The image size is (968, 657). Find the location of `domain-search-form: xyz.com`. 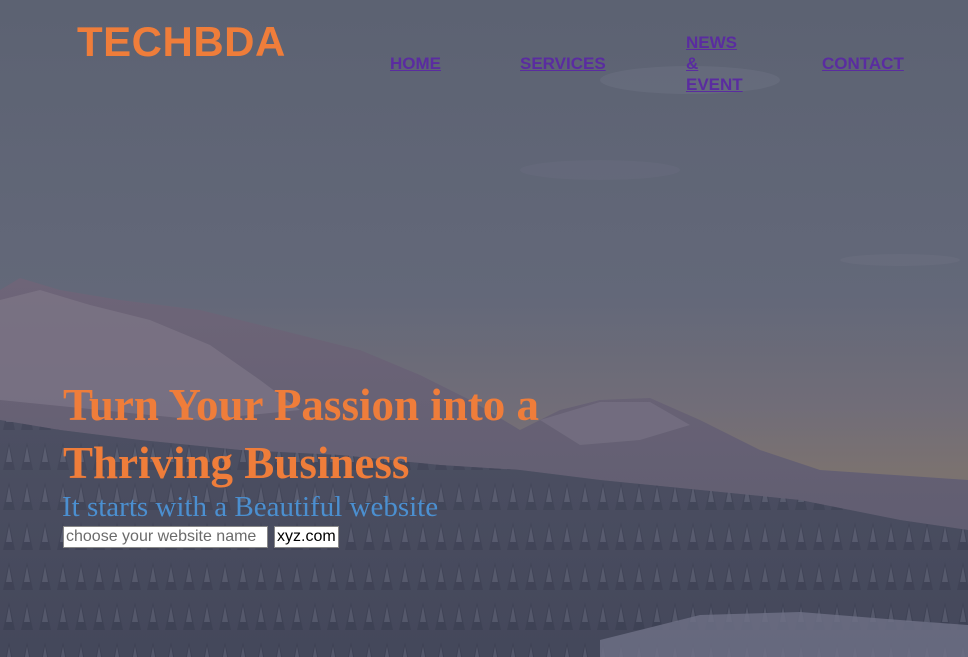

domain-search-form: xyz.com is located at coordinates (201, 537).